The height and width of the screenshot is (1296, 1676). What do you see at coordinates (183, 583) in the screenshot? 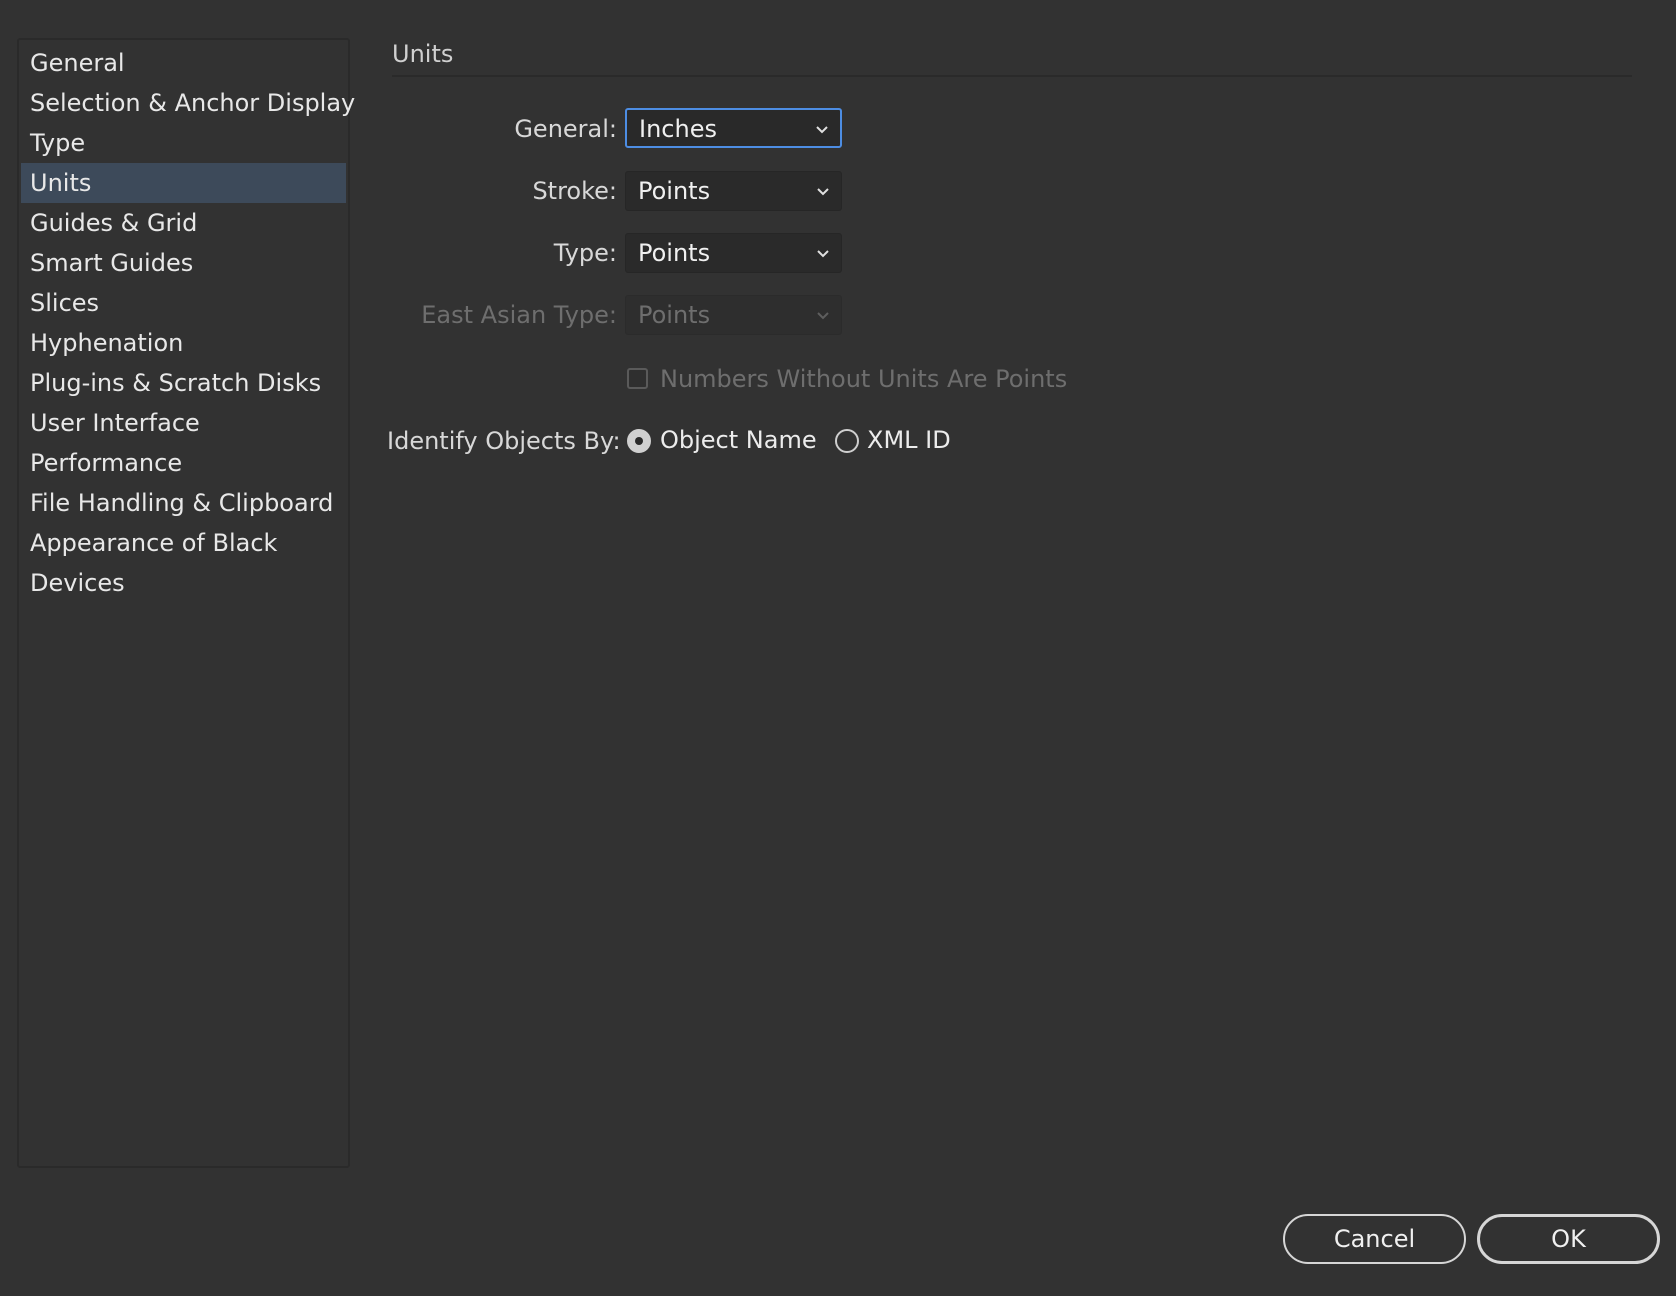
I see `sidebar-item-devices: Devices` at bounding box center [183, 583].